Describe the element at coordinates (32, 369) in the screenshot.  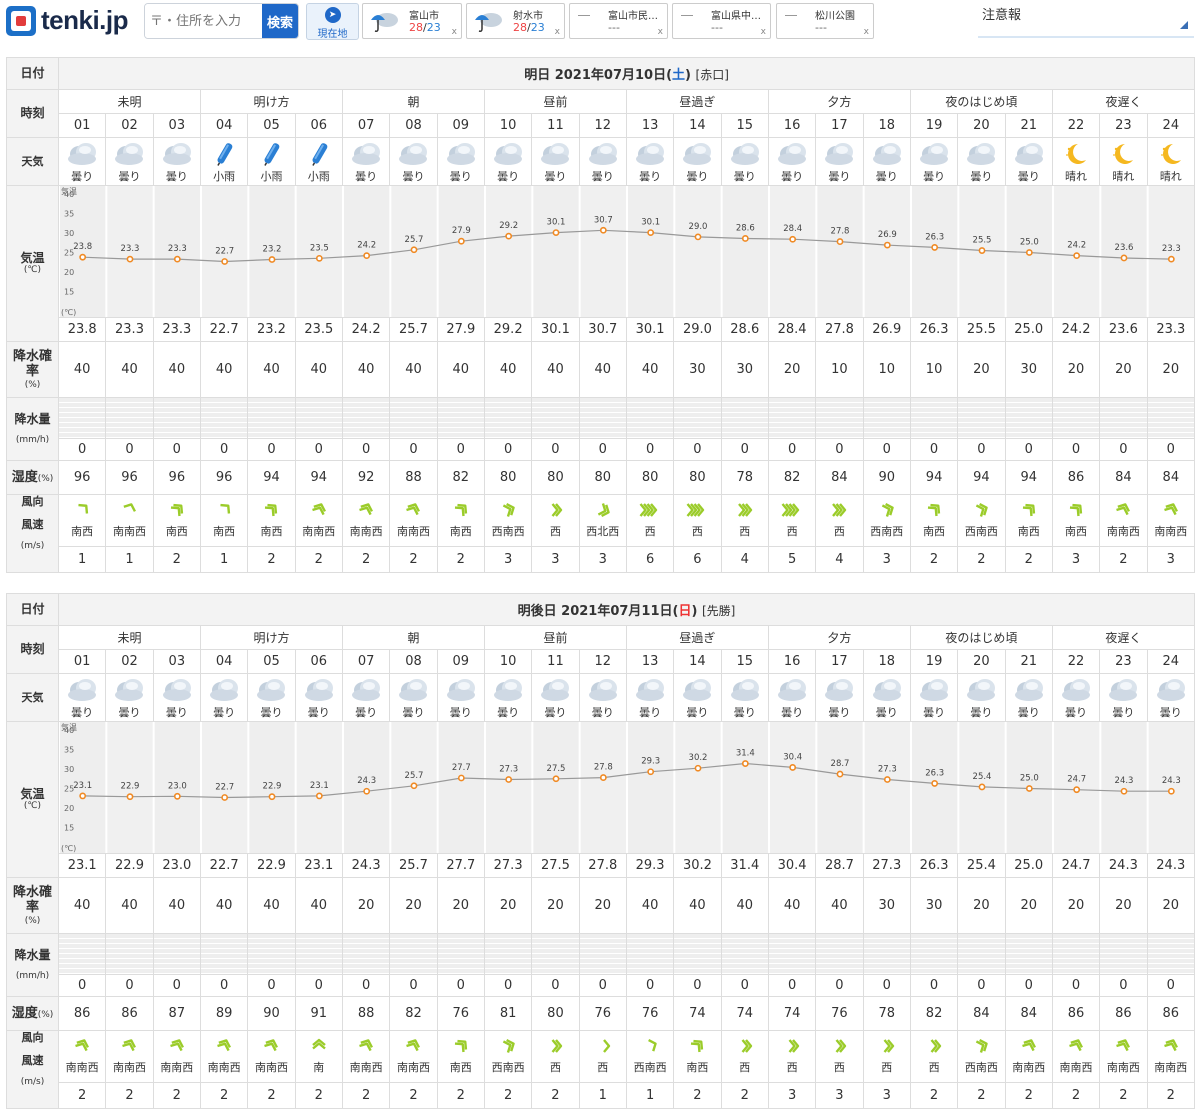
I see `pop-label: 降水確率 (%)` at that location.